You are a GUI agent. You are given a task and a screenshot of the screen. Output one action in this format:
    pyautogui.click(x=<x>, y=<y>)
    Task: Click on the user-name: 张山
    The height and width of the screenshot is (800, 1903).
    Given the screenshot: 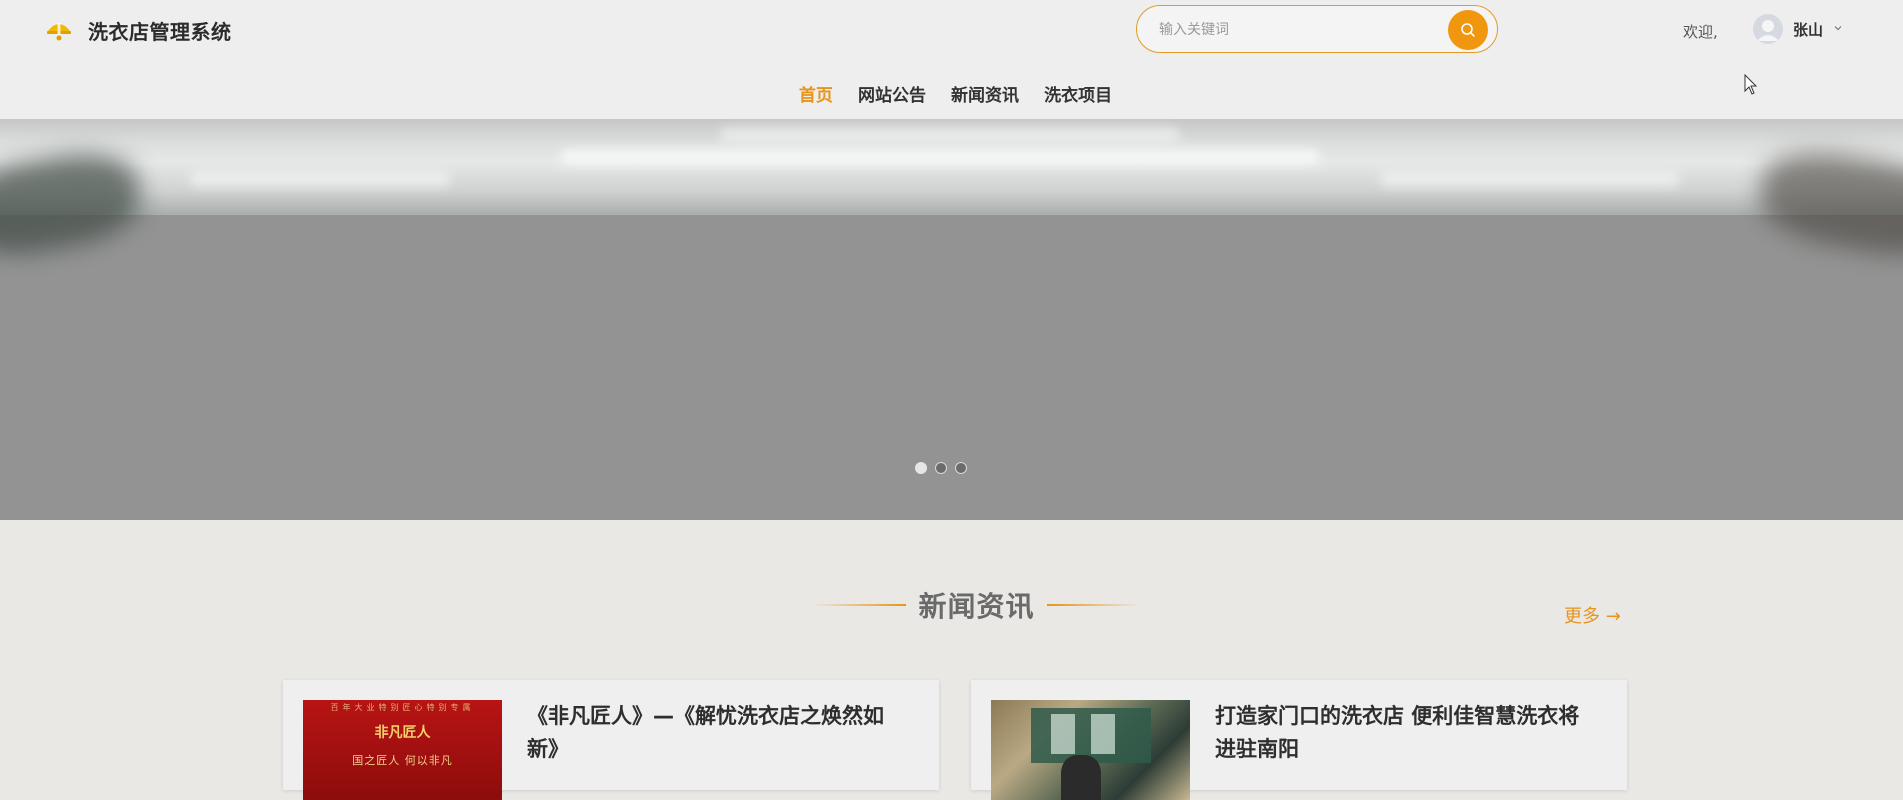 What is the action you would take?
    pyautogui.click(x=1808, y=29)
    